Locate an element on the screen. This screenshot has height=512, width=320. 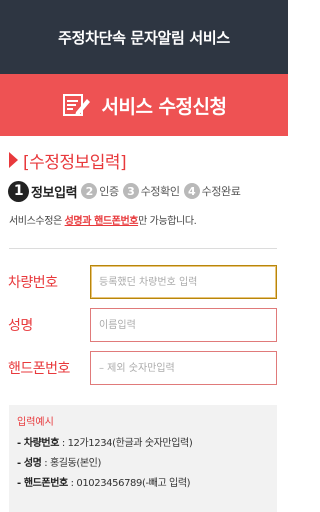
example-line: - 성명 : 홍길동(본인) is located at coordinates (143, 461).